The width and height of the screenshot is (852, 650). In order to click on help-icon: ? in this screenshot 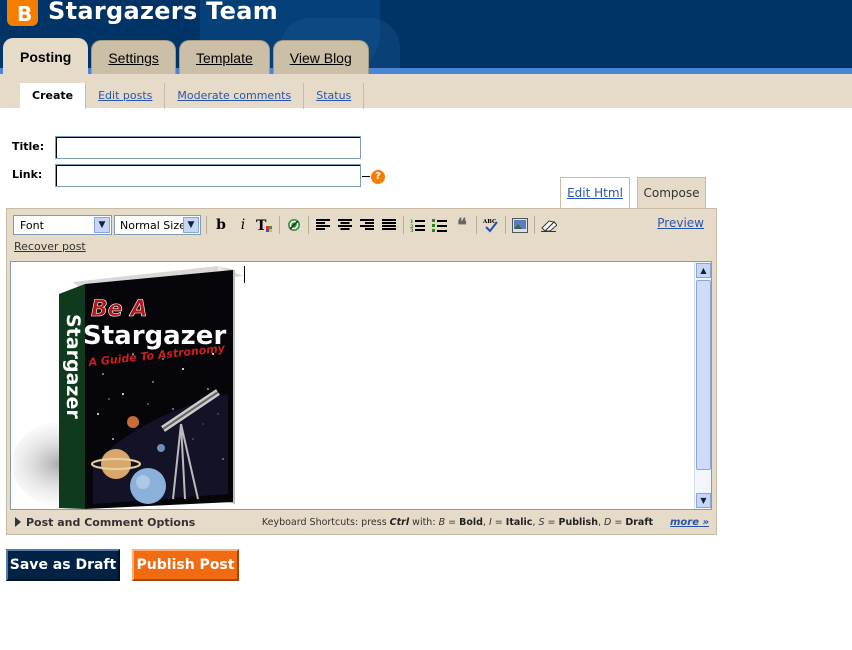, I will do `click(378, 177)`.